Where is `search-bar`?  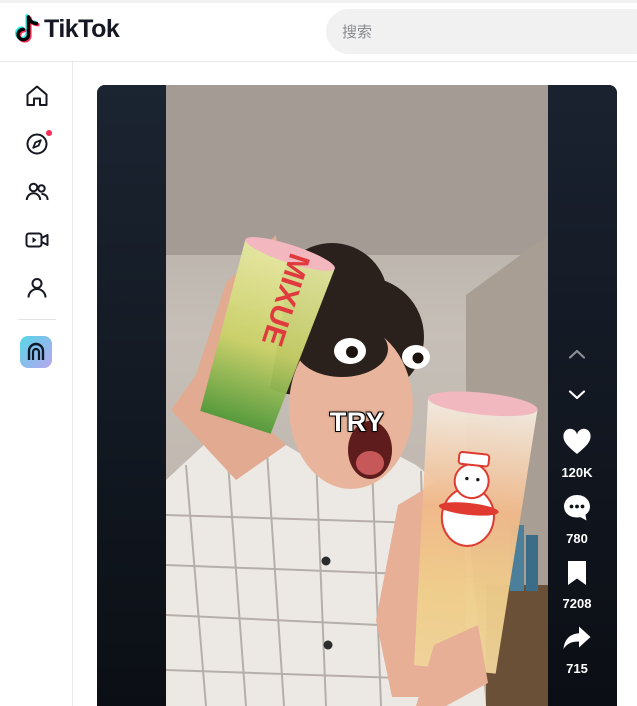 search-bar is located at coordinates (481, 31).